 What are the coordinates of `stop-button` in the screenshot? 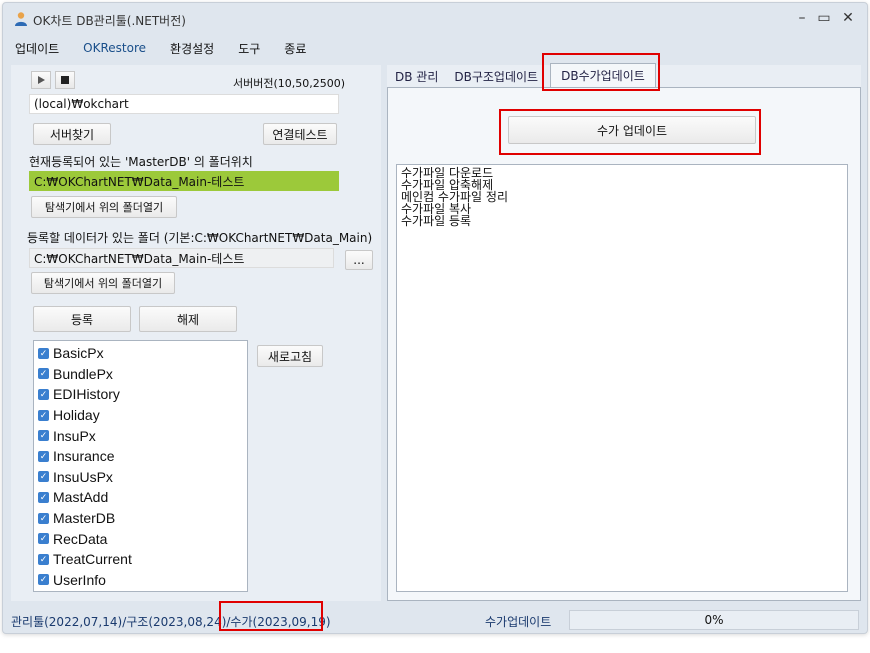 It's located at (65, 80).